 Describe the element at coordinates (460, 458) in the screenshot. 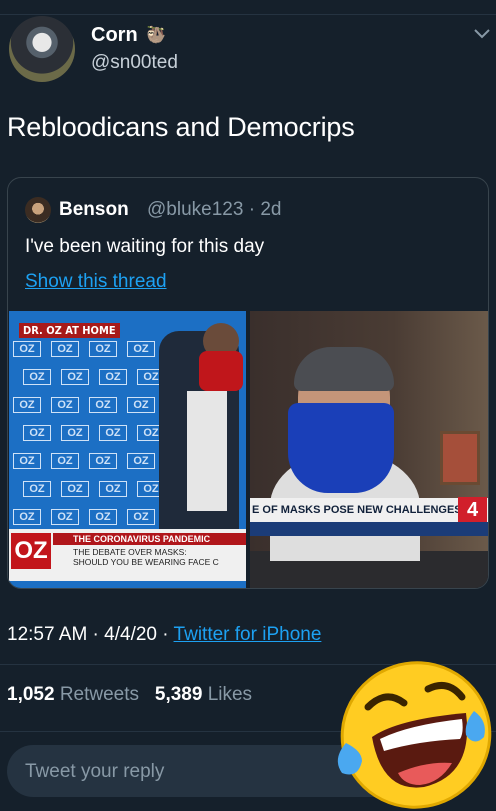

I see `wall-frame` at that location.